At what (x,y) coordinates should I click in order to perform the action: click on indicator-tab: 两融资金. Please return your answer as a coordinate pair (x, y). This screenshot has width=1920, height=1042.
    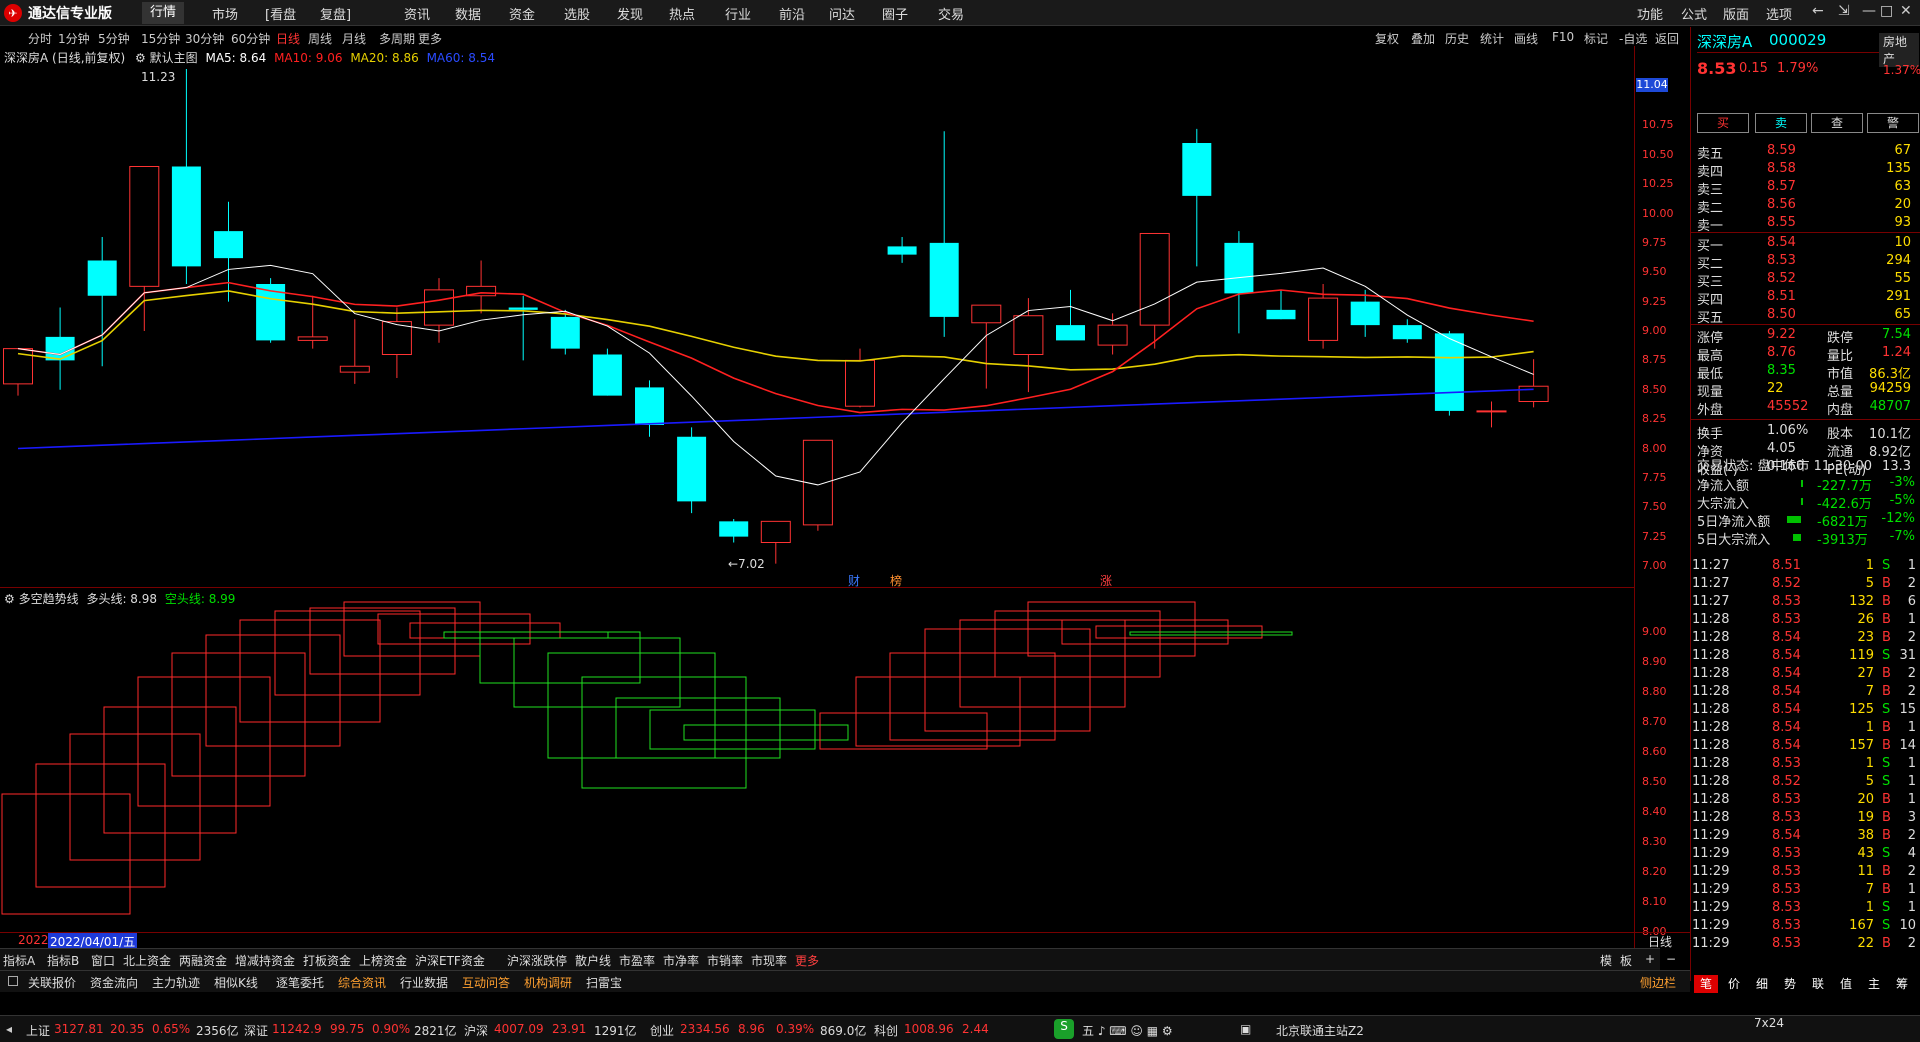
    Looking at the image, I should click on (203, 960).